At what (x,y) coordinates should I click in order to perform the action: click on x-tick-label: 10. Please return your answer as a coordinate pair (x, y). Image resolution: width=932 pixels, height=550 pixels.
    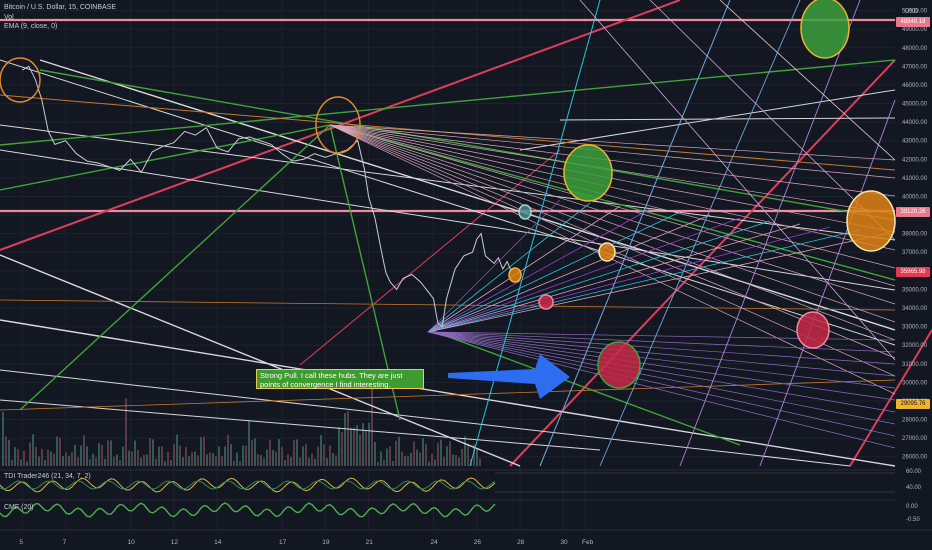
    Looking at the image, I should click on (132, 542).